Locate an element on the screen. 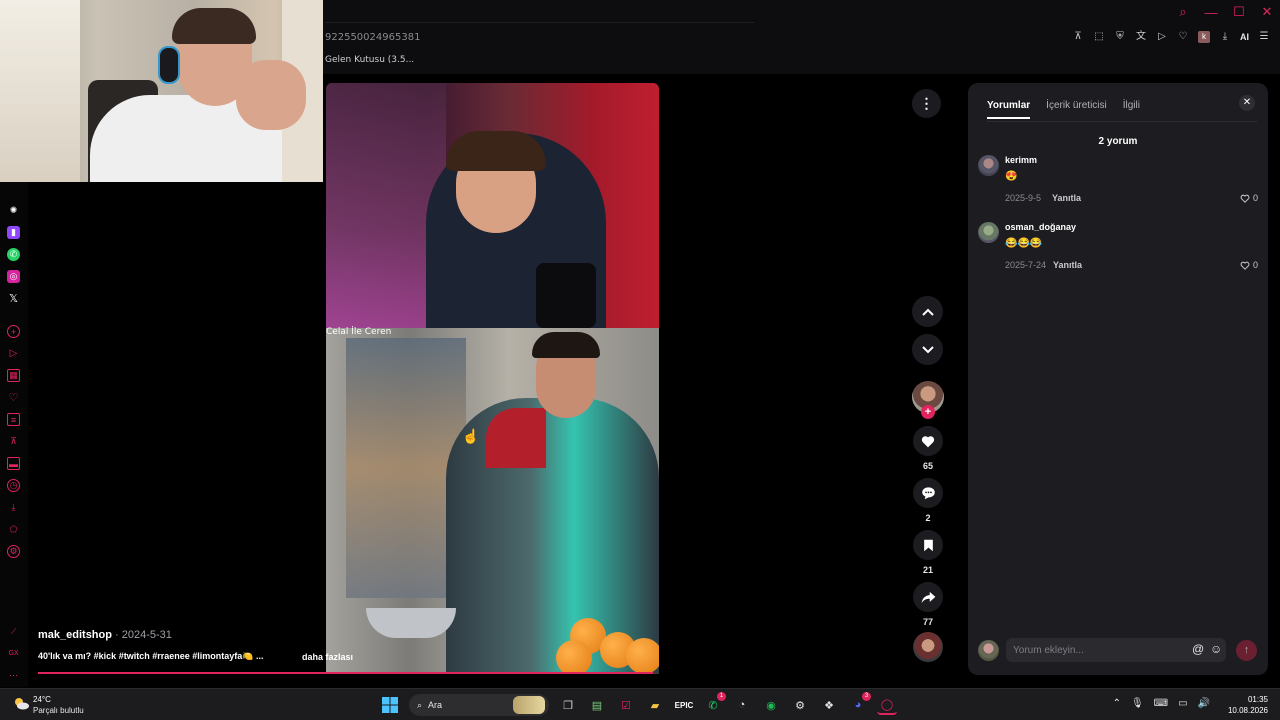 The width and height of the screenshot is (1280, 720). close-panel-button: ✕ is located at coordinates (1247, 103).